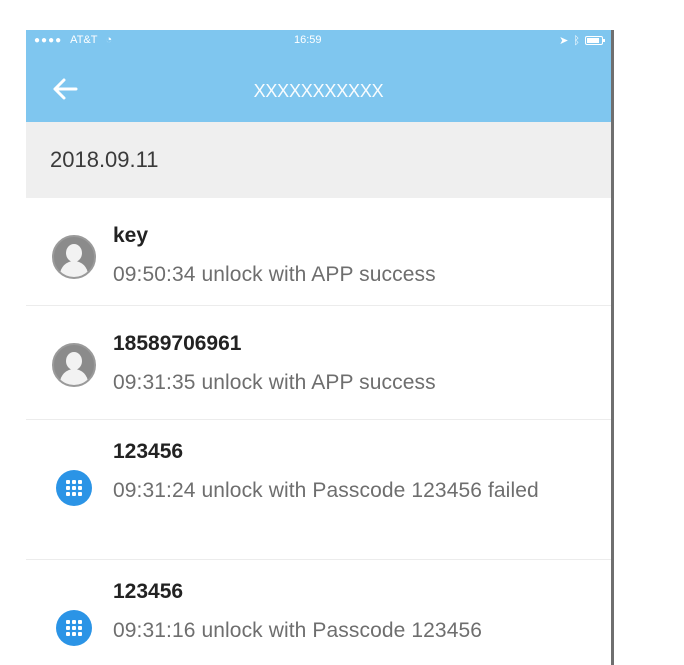  What do you see at coordinates (582, 40) in the screenshot?
I see `status-right: ➤ ᛒ` at bounding box center [582, 40].